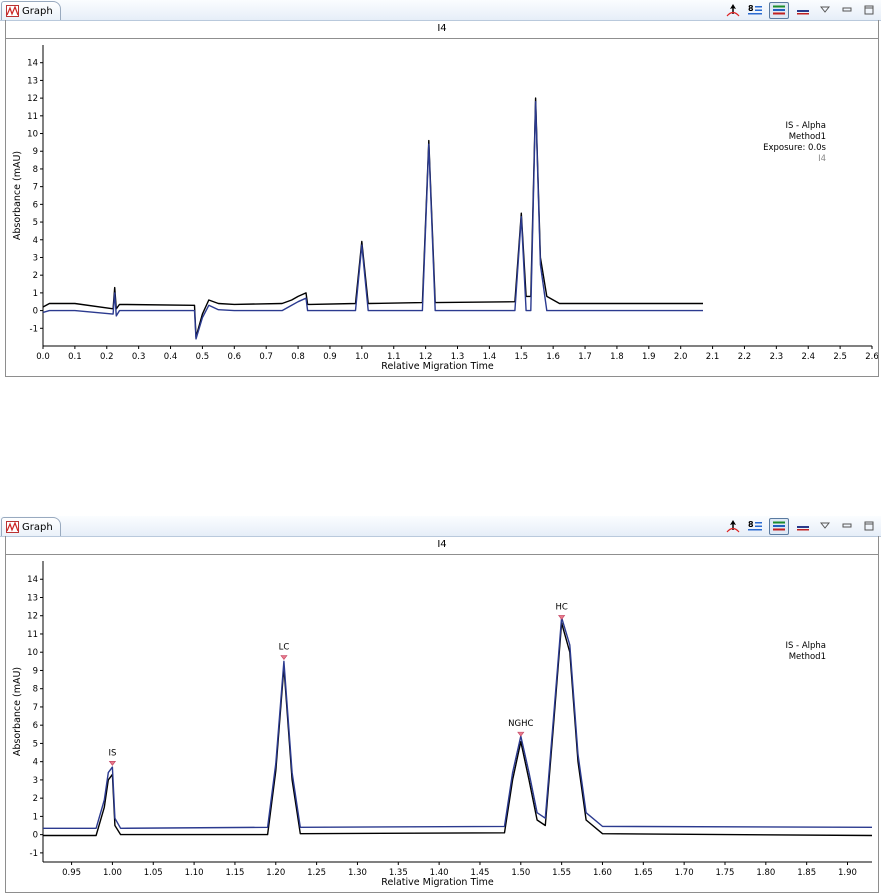  I want to click on x-tick-label: 1.6, so click(553, 357).